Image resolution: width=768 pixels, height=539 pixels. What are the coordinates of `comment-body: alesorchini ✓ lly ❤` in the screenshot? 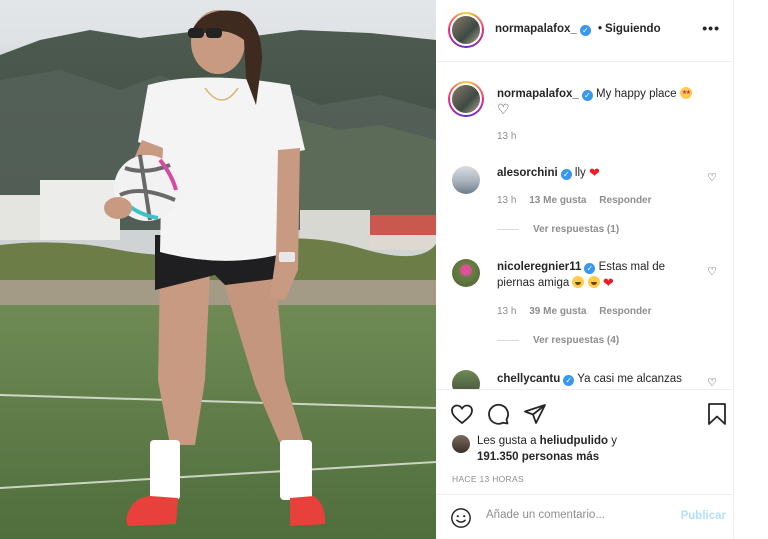 It's located at (597, 173).